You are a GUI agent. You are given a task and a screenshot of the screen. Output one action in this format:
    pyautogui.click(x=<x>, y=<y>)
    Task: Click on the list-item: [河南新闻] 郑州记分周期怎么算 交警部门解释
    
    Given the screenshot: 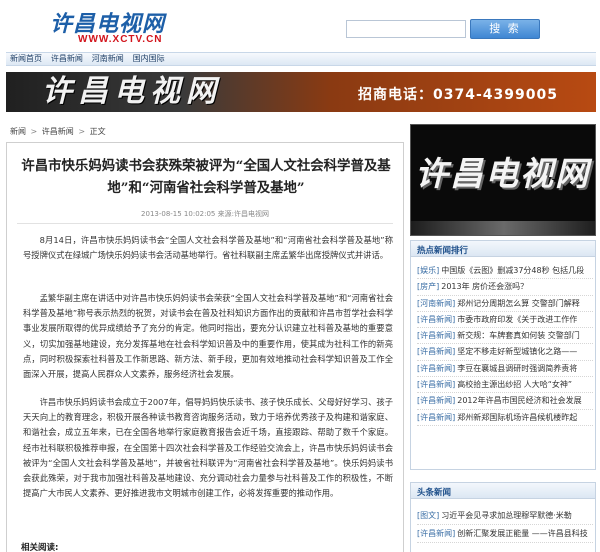 What is the action you would take?
    pyautogui.click(x=505, y=304)
    